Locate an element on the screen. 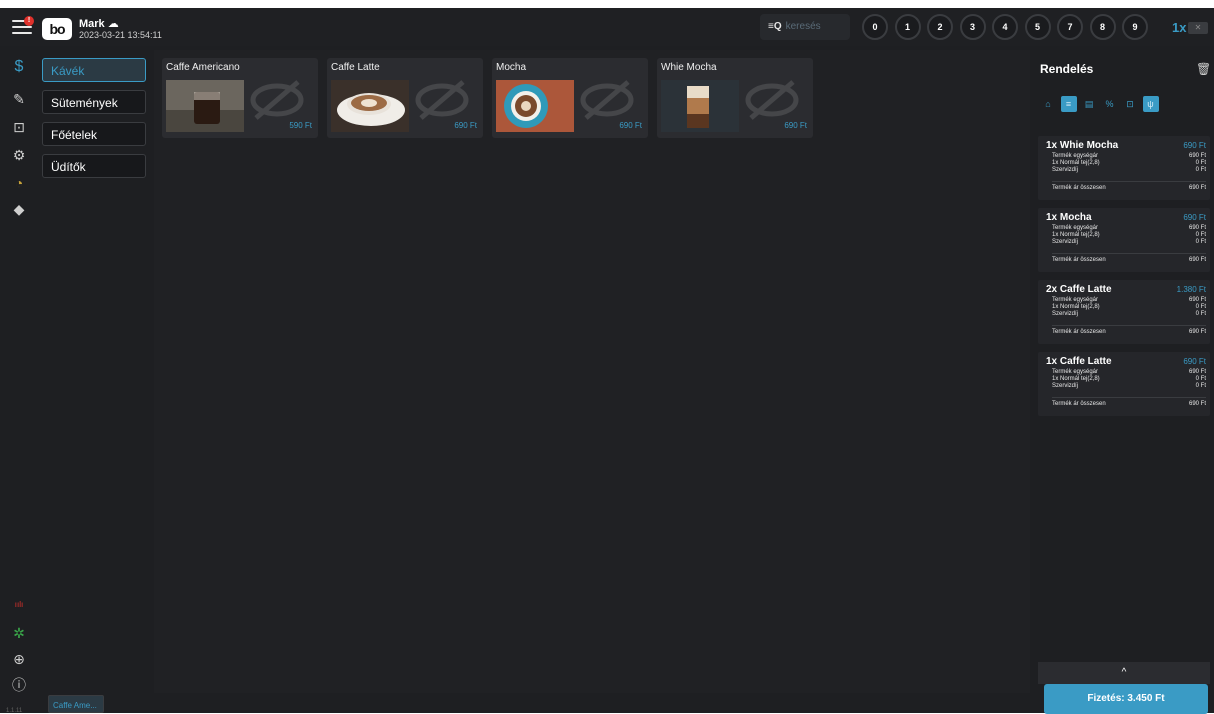  numpad-button: 5 is located at coordinates (1037, 27).